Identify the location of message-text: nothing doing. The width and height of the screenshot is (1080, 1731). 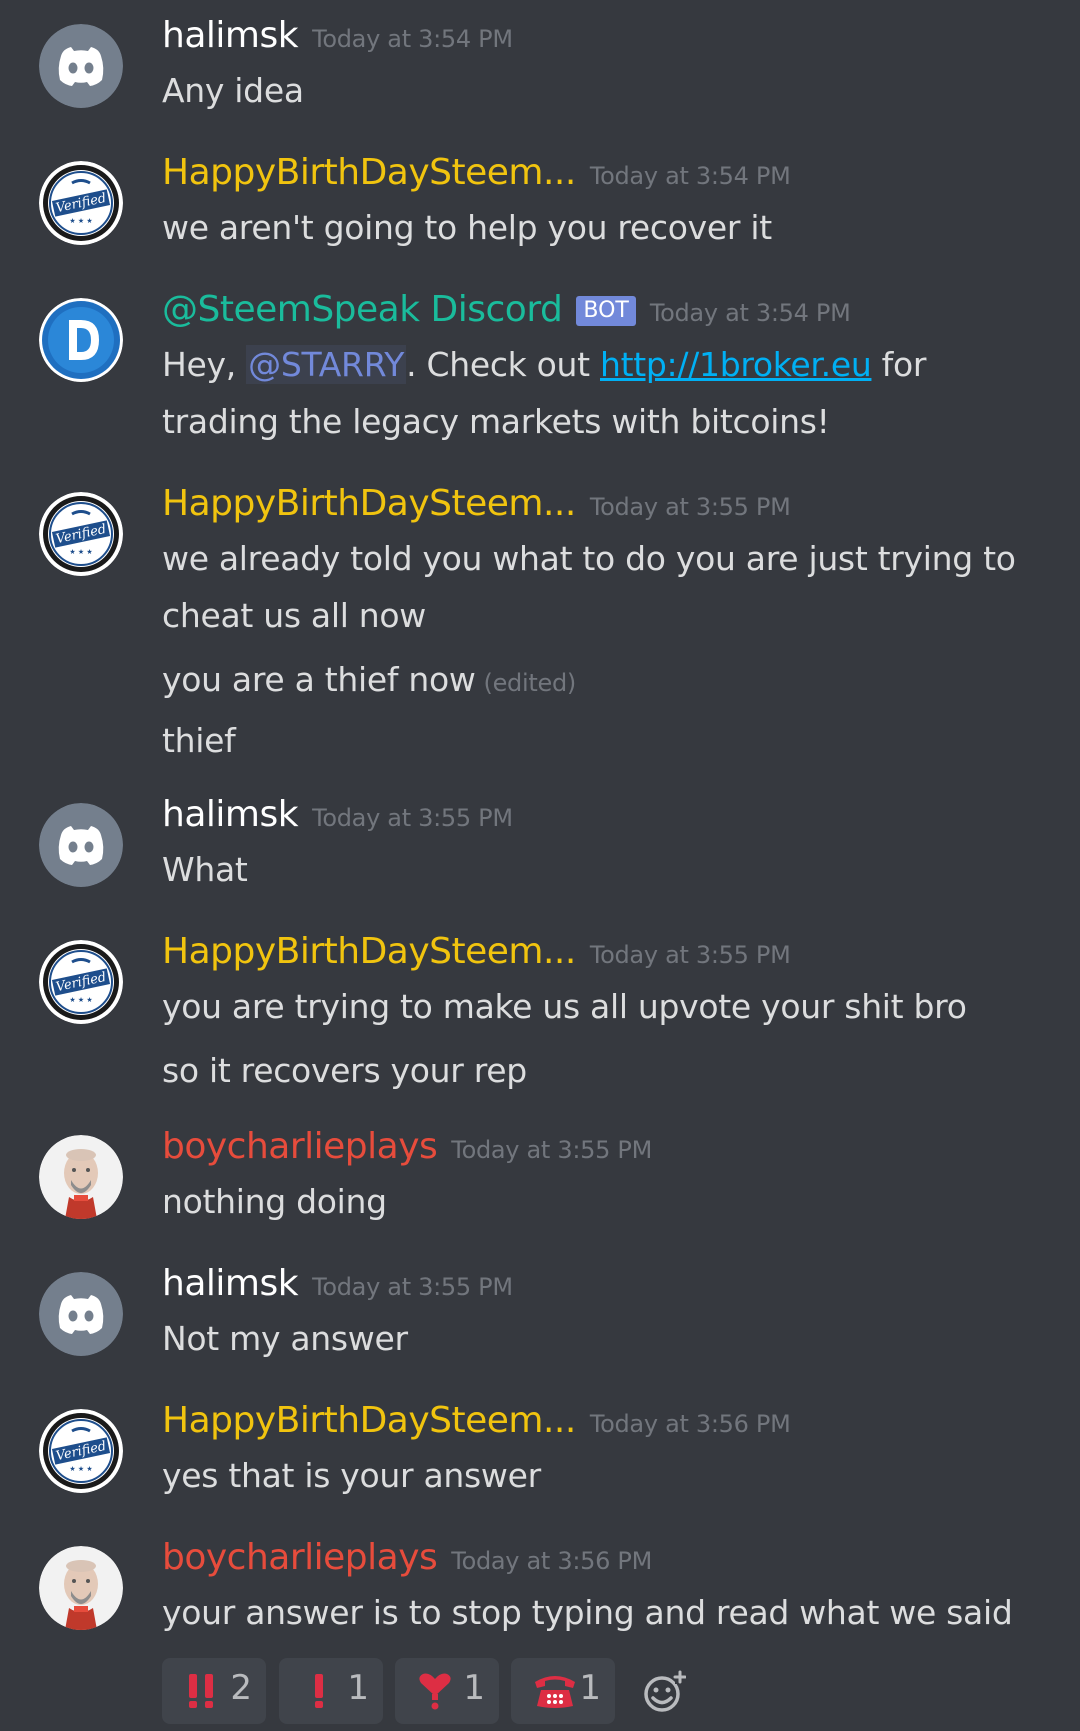
(274, 1201).